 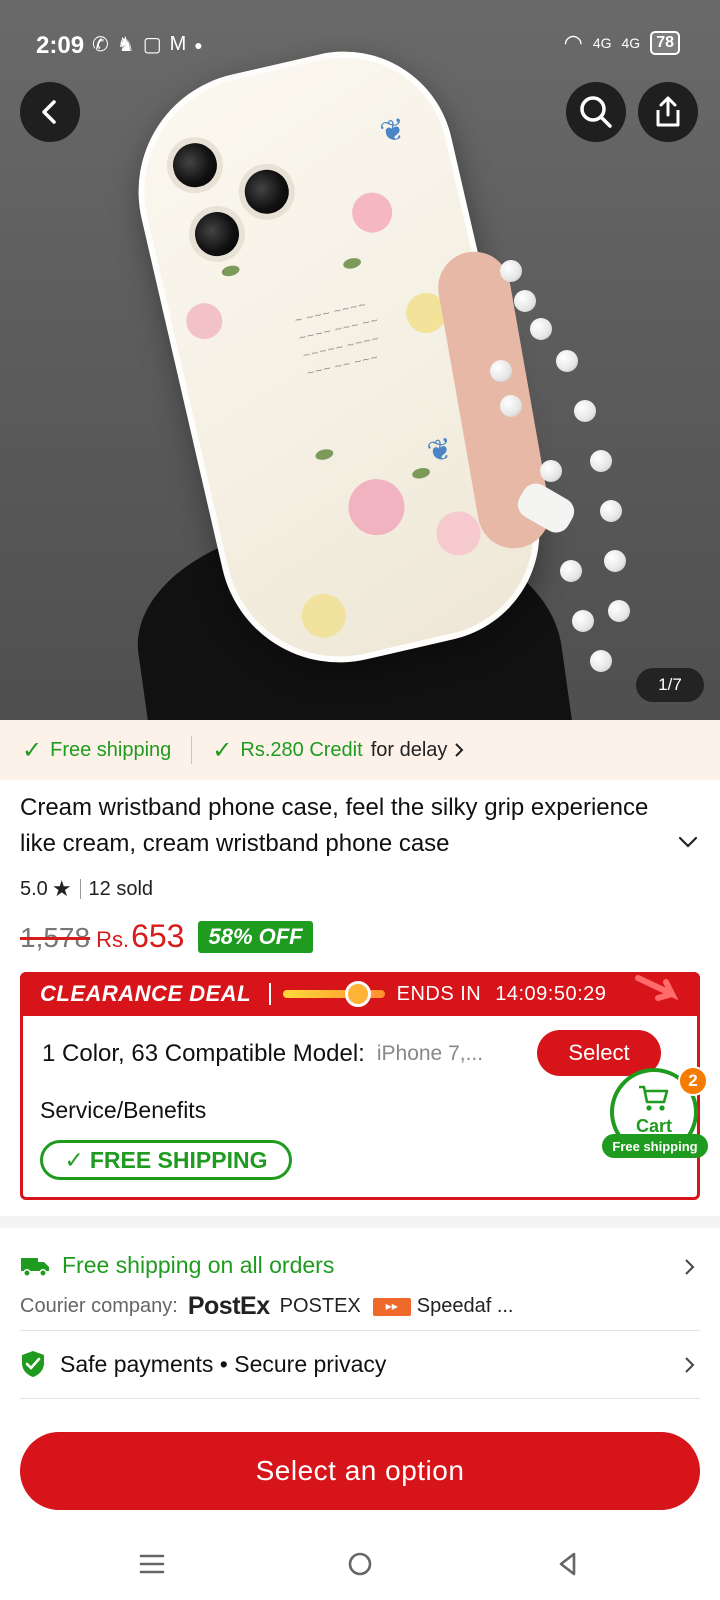 I want to click on menu-icon, so click(x=152, y=1564).